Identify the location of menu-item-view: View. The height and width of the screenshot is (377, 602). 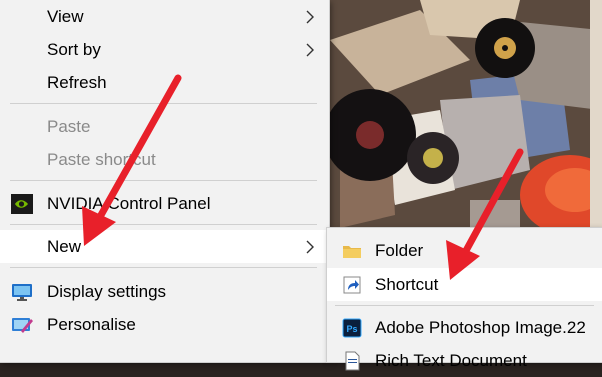
(164, 16).